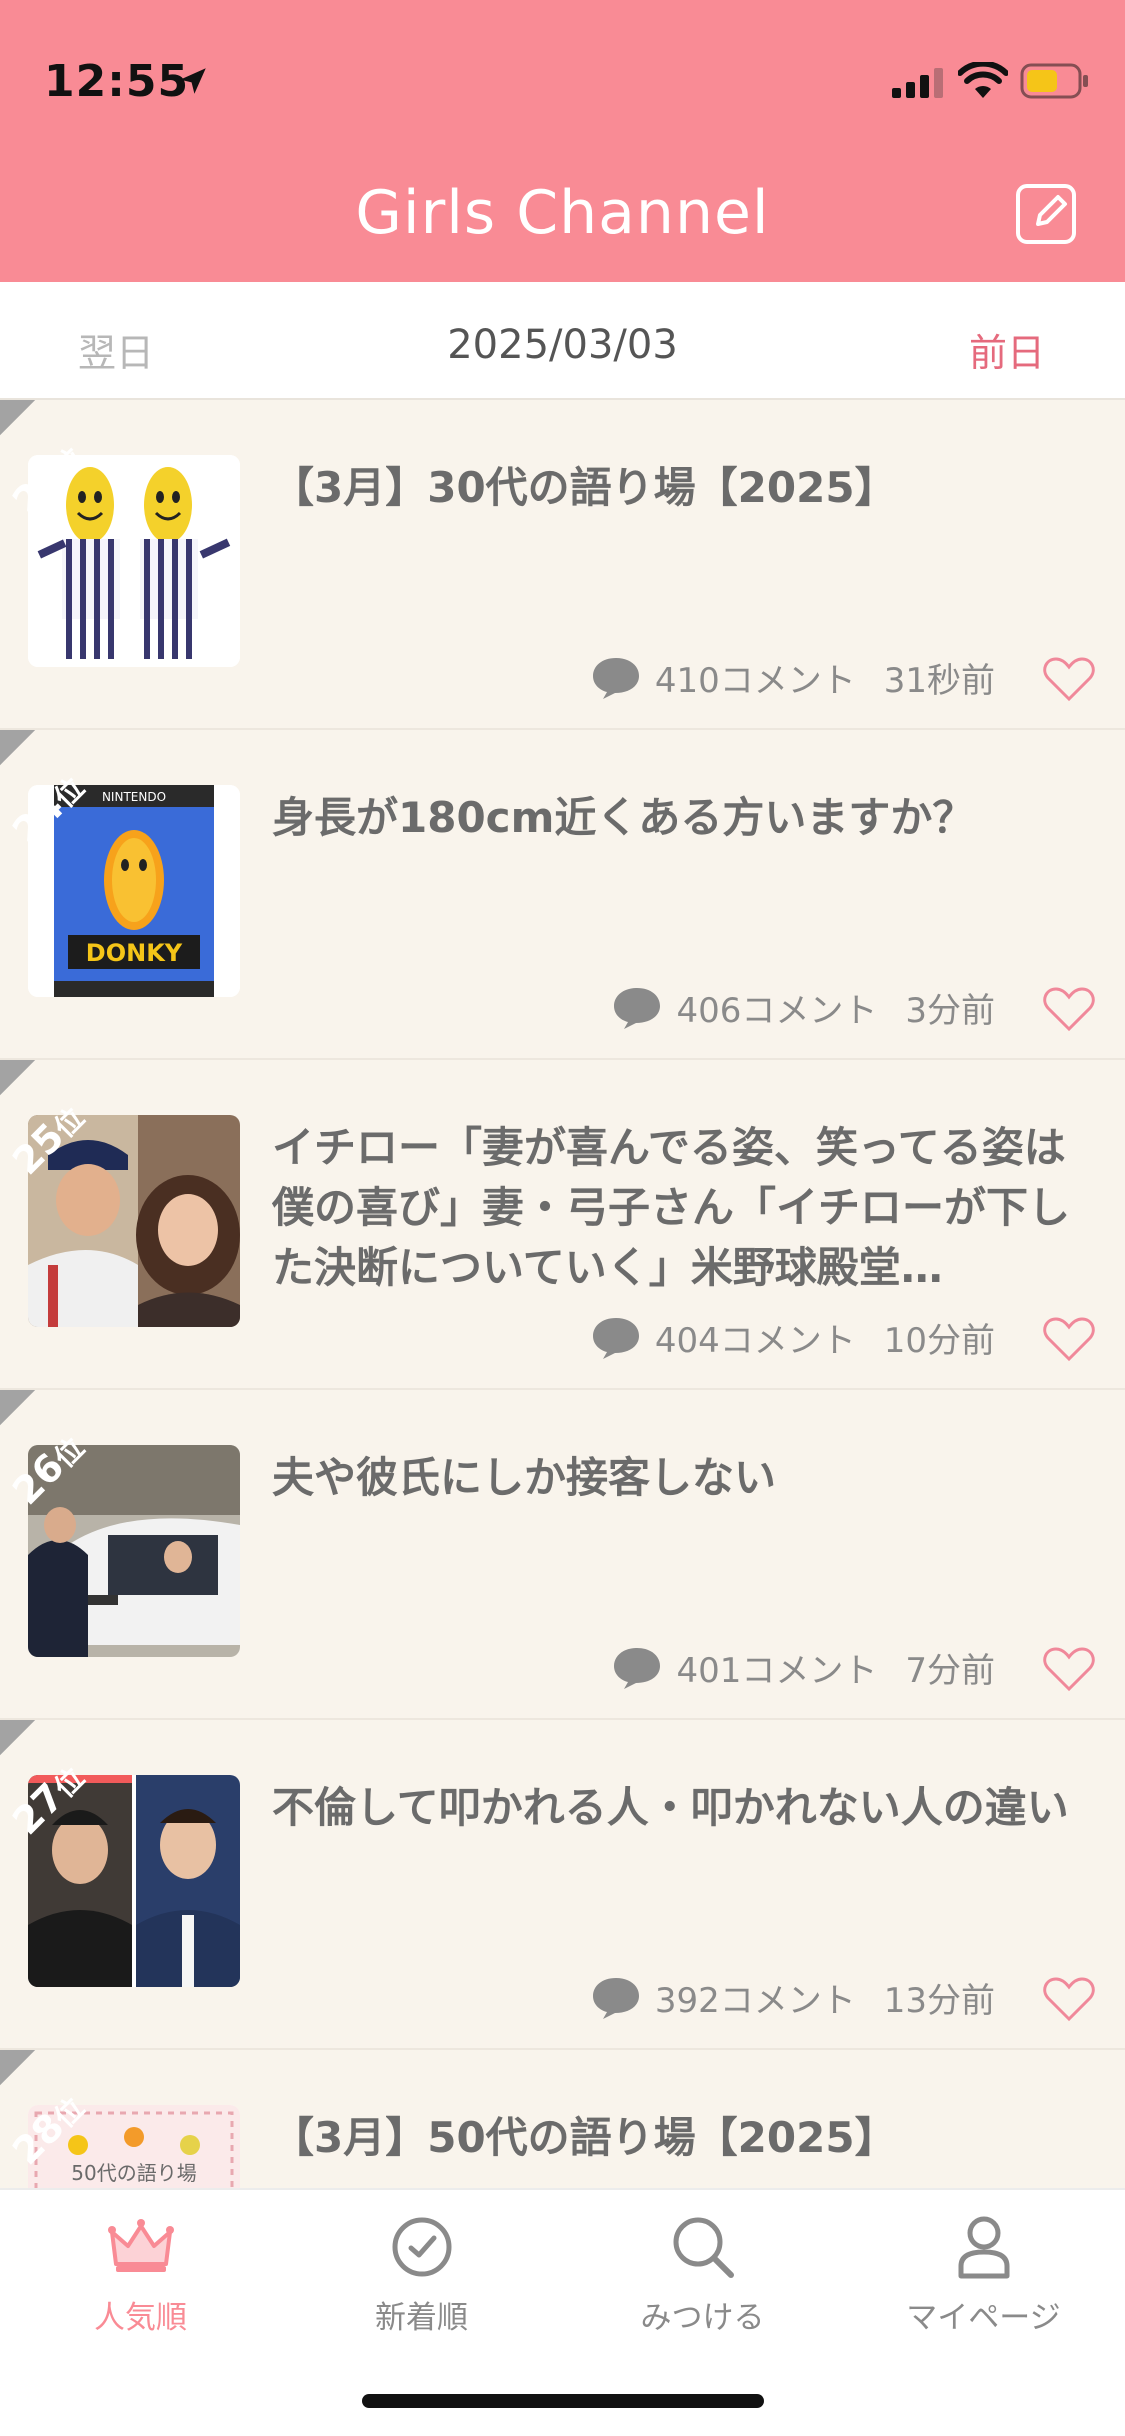 The width and height of the screenshot is (1125, 2436). I want to click on status-time: 12:55, so click(117, 81).